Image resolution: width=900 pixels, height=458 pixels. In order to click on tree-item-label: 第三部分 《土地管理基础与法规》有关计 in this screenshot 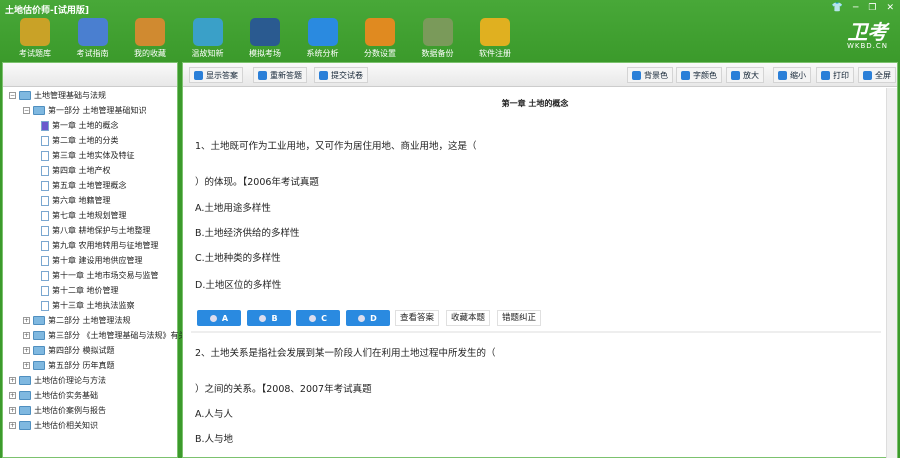, I will do `click(121, 335)`.